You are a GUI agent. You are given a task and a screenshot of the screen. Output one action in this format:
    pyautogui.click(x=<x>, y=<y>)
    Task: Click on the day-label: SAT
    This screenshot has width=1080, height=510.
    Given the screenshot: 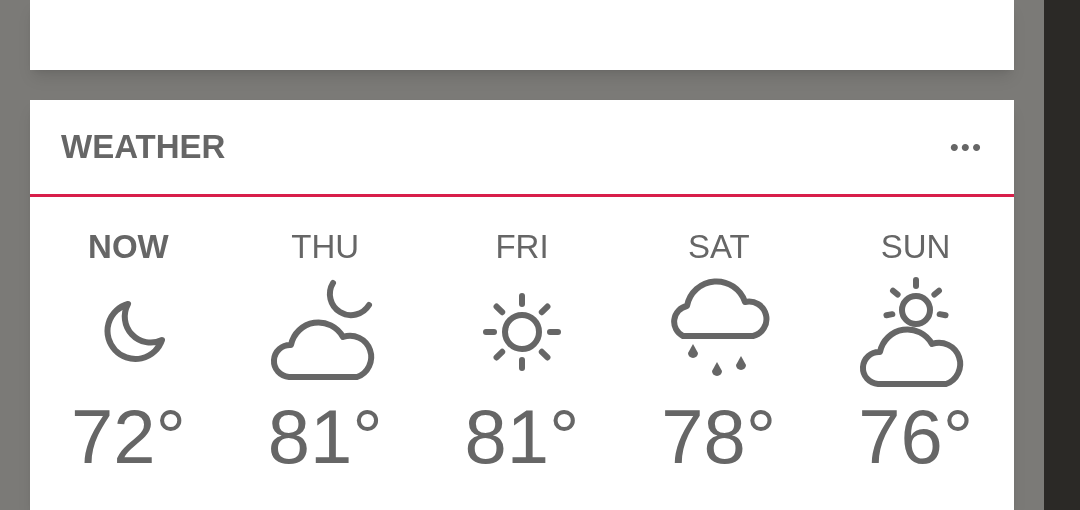 What is the action you would take?
    pyautogui.click(x=718, y=247)
    